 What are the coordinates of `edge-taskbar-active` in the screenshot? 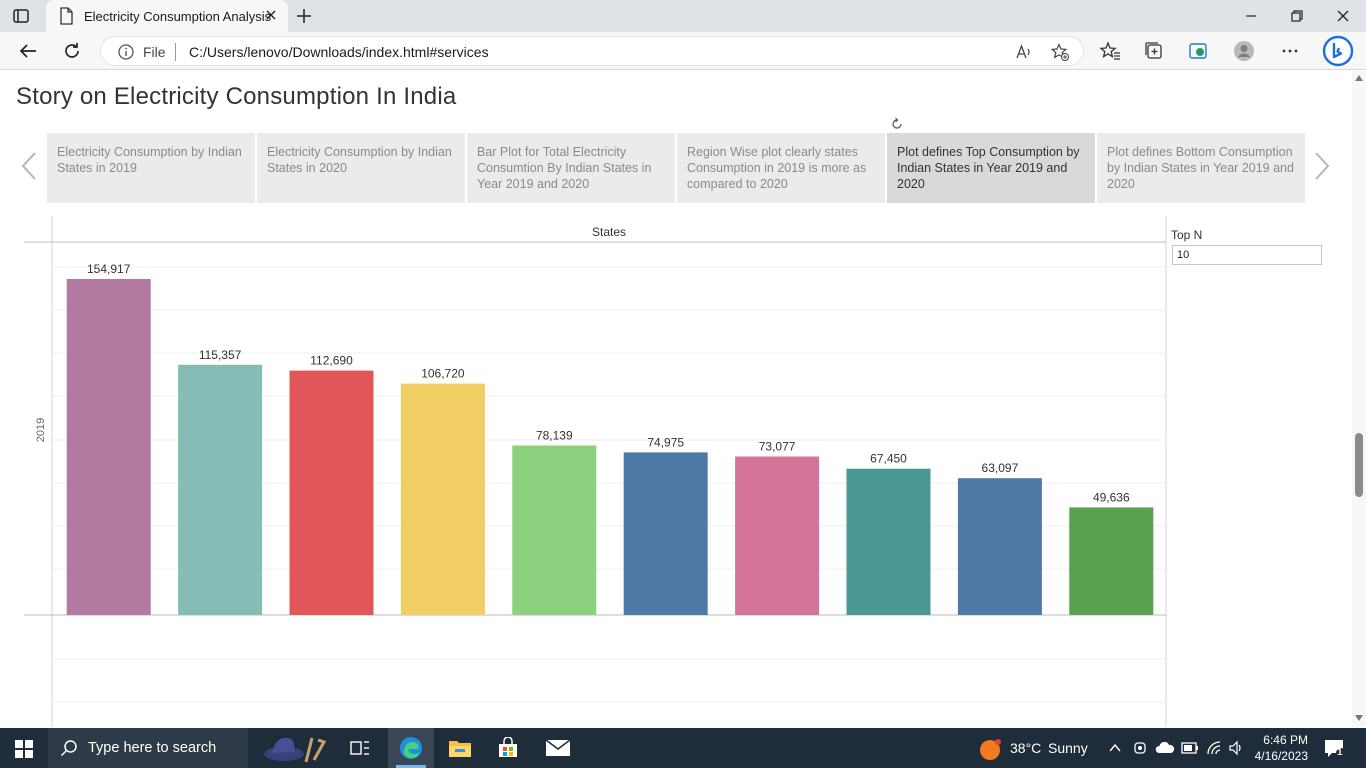 It's located at (411, 748).